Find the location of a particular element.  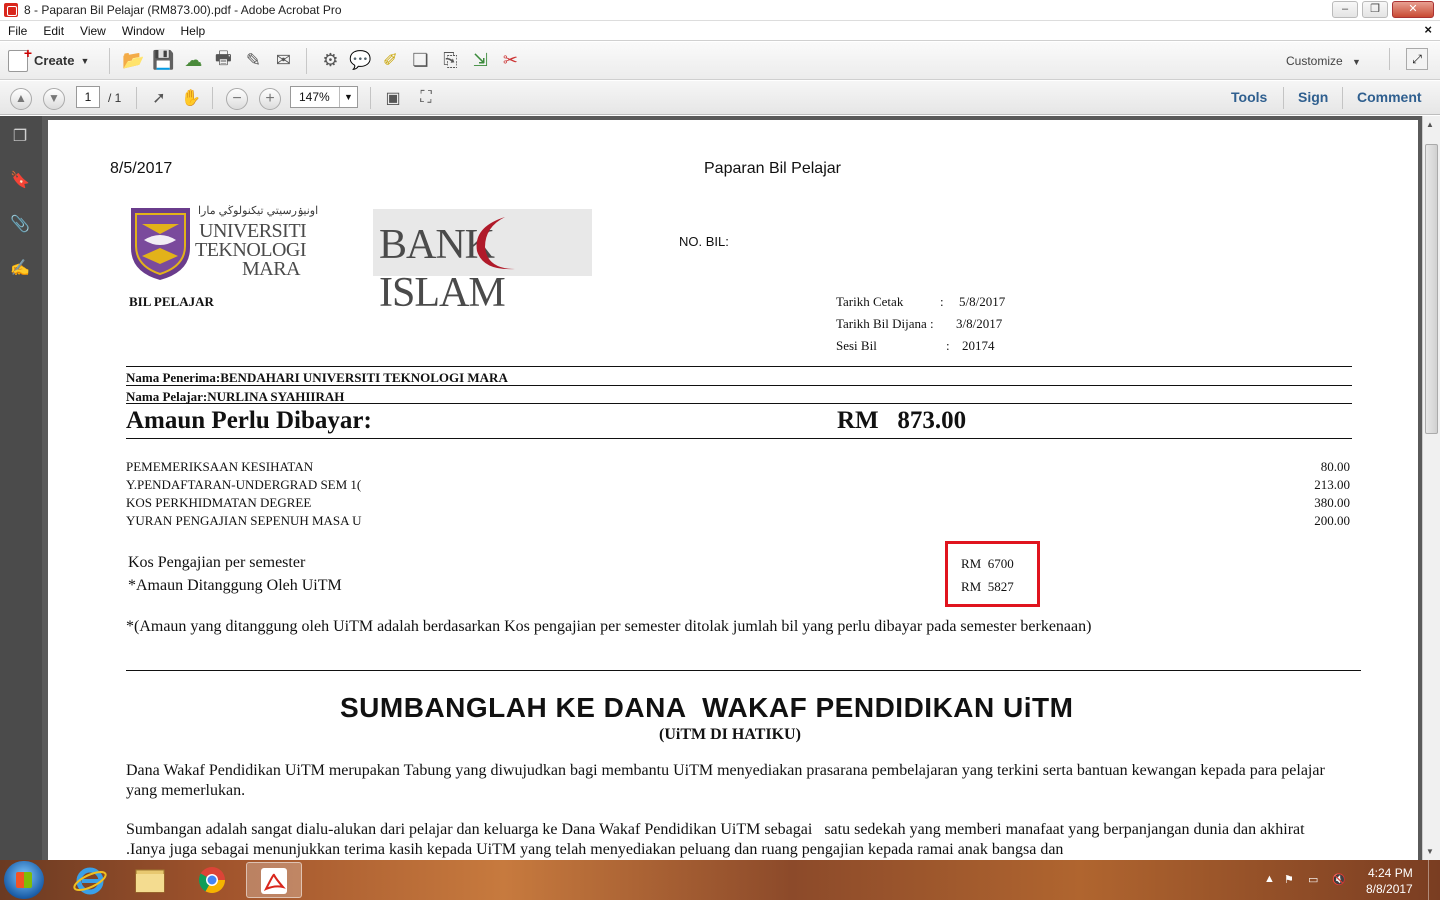

tarikh-dijana-label: Tarikh Bil Dijana : is located at coordinates (885, 323).